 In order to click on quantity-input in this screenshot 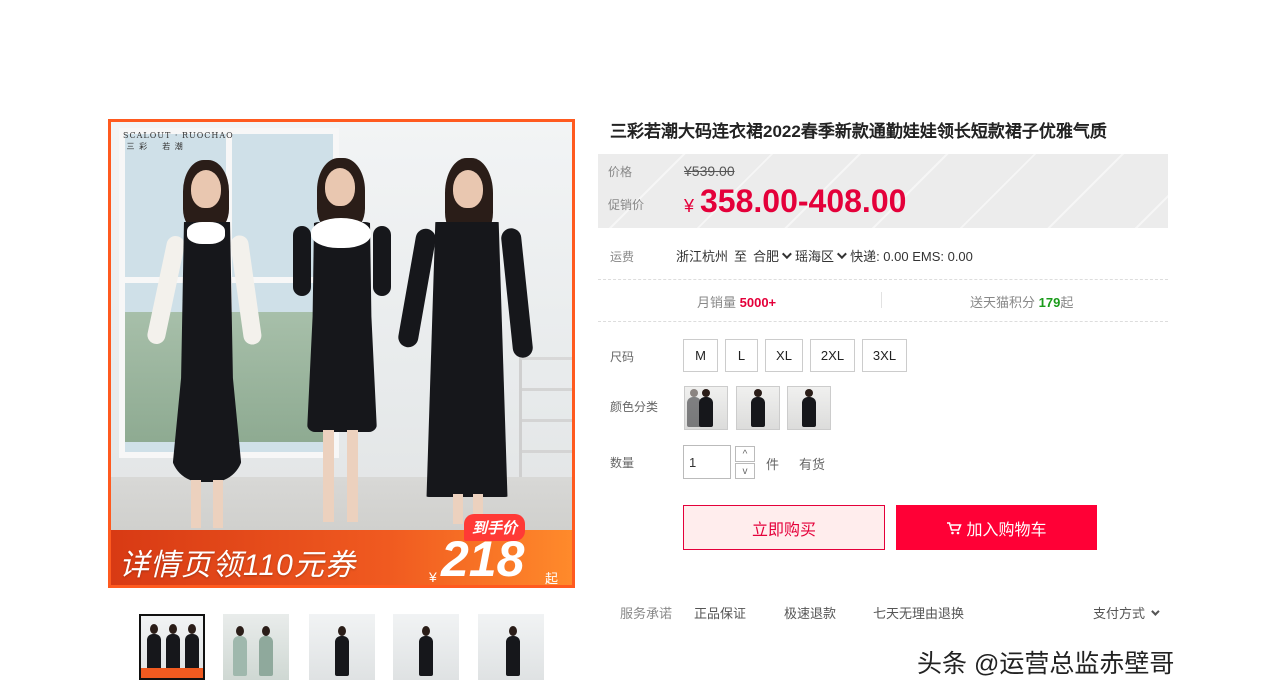, I will do `click(707, 462)`.